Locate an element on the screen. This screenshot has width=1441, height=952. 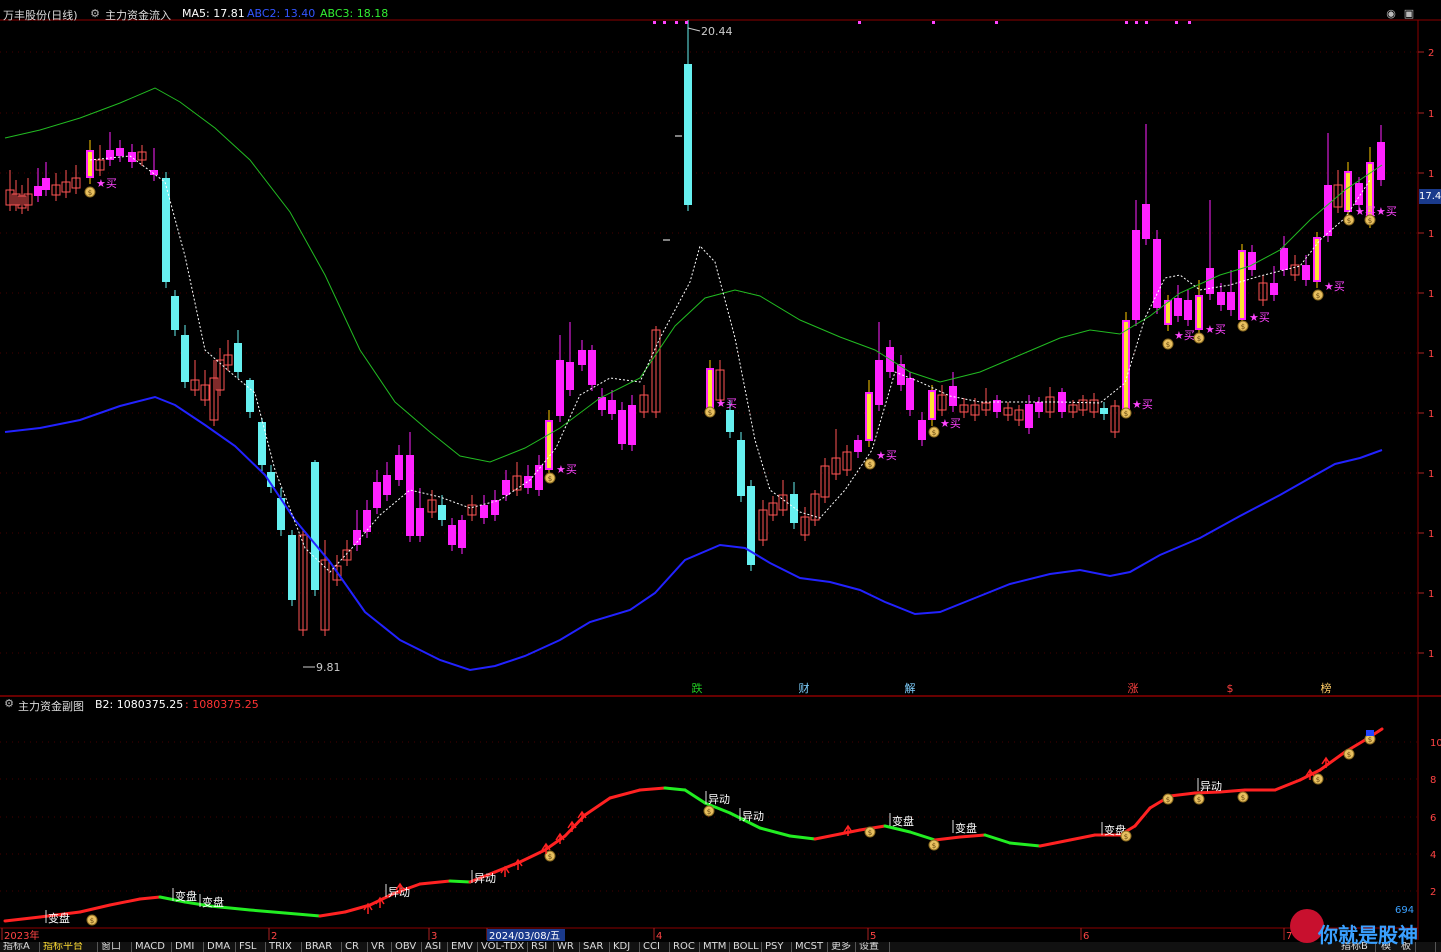
header-settings-icon: ⚙ is located at coordinates (95, 14).